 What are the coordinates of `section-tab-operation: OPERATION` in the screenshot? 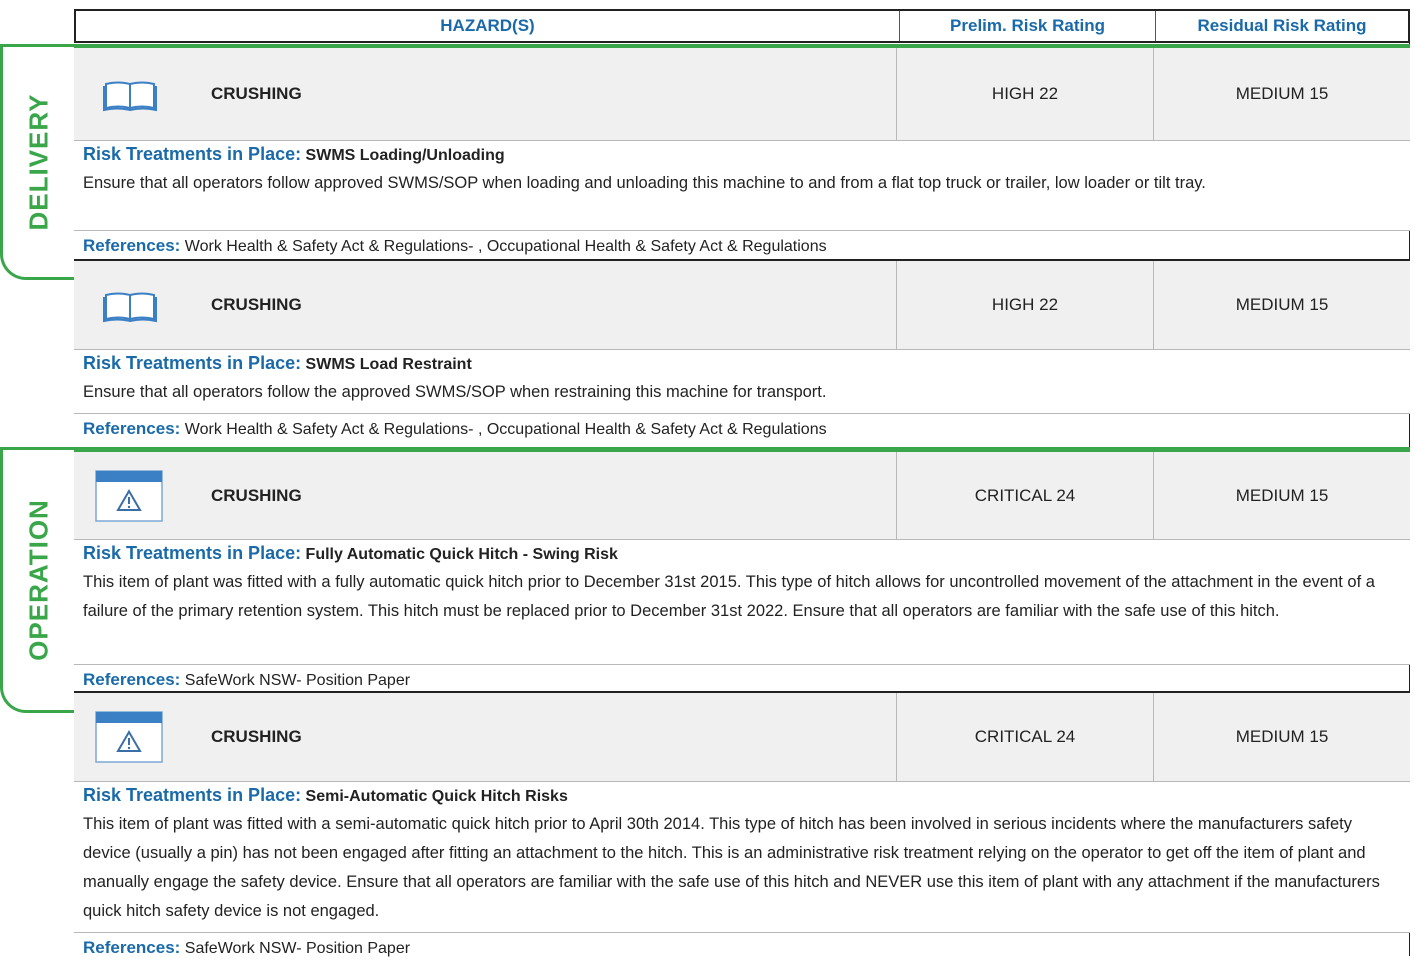 It's located at (37, 580).